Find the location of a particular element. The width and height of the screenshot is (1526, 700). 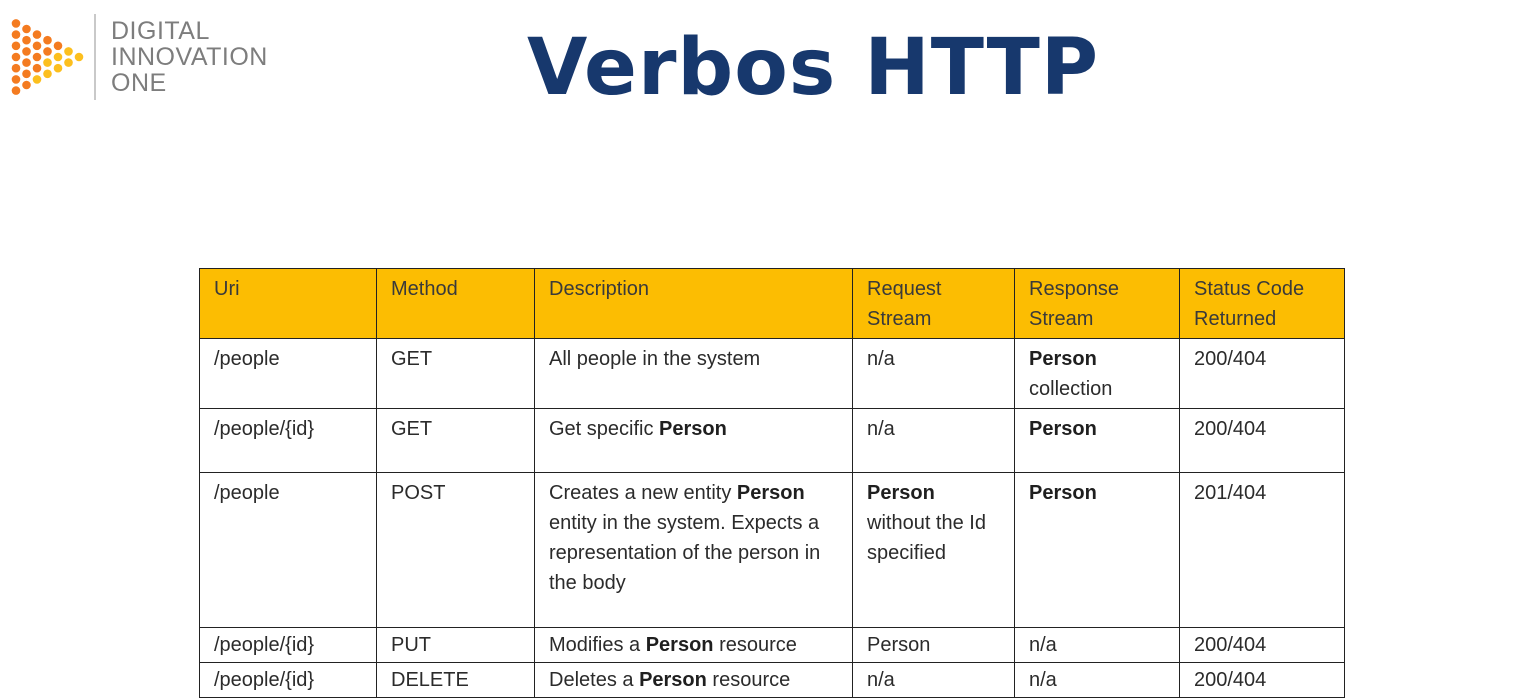

description-text: Creates a new entity is located at coordinates (643, 493).